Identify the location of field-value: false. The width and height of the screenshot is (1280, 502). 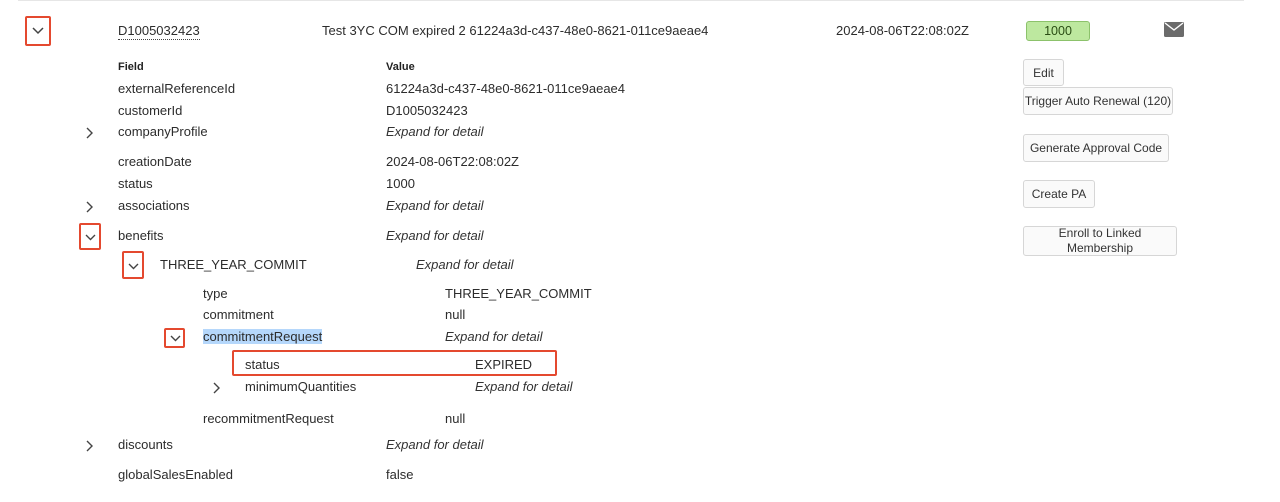
(400, 474).